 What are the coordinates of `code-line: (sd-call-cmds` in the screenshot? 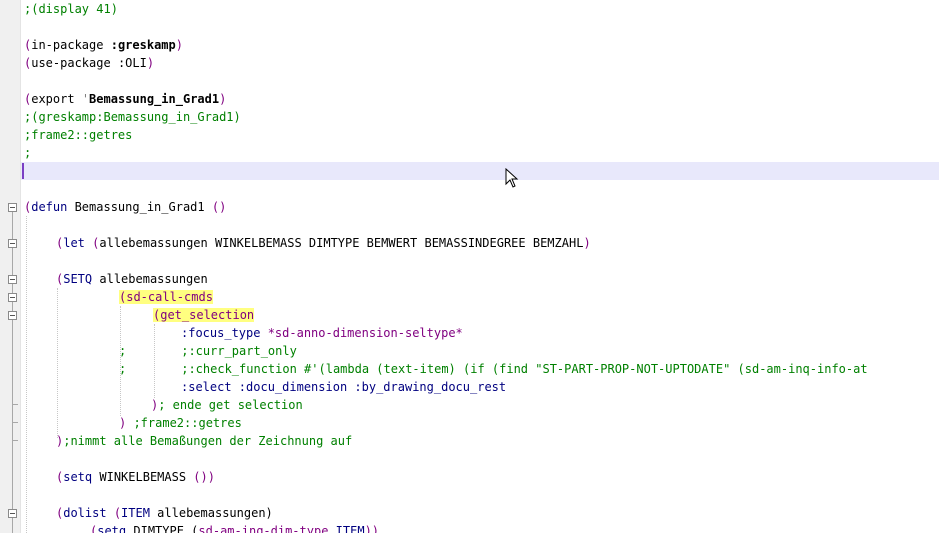 It's located at (166, 297).